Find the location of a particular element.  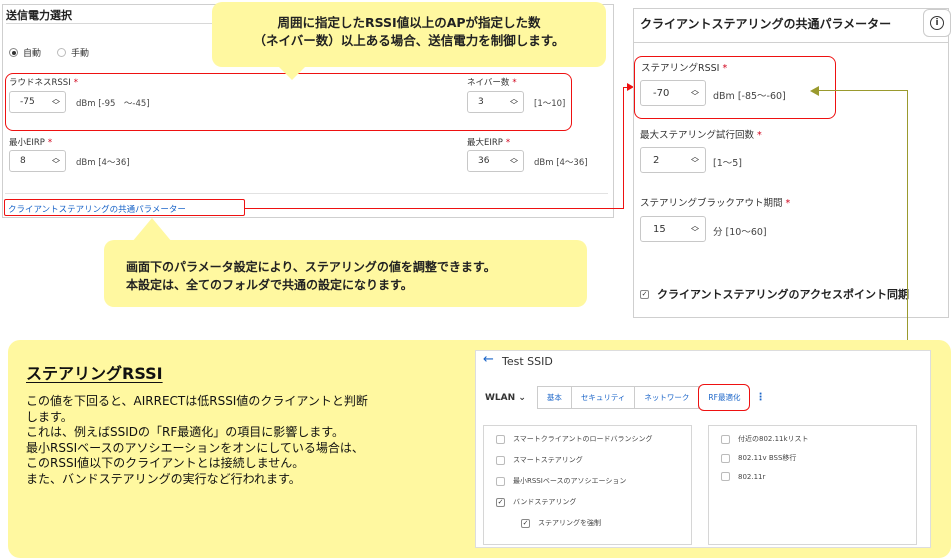

max-eirp-stepper: 36 ︿ ﹀ is located at coordinates (495, 161).